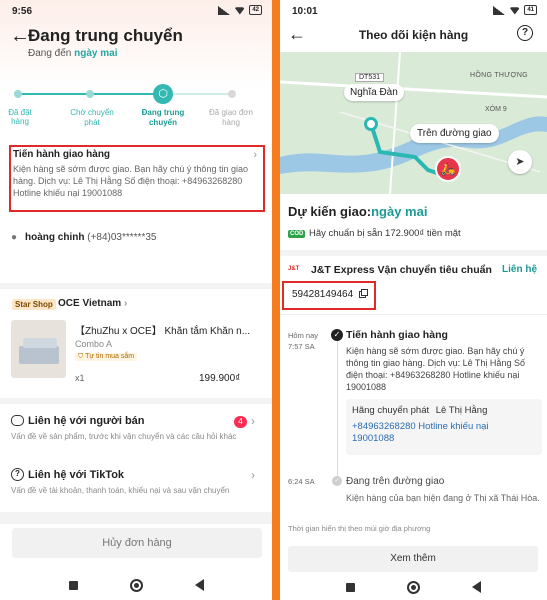  I want to click on courier-row: Hãng chuyển phát Lê Thị Hằng, so click(419, 410).